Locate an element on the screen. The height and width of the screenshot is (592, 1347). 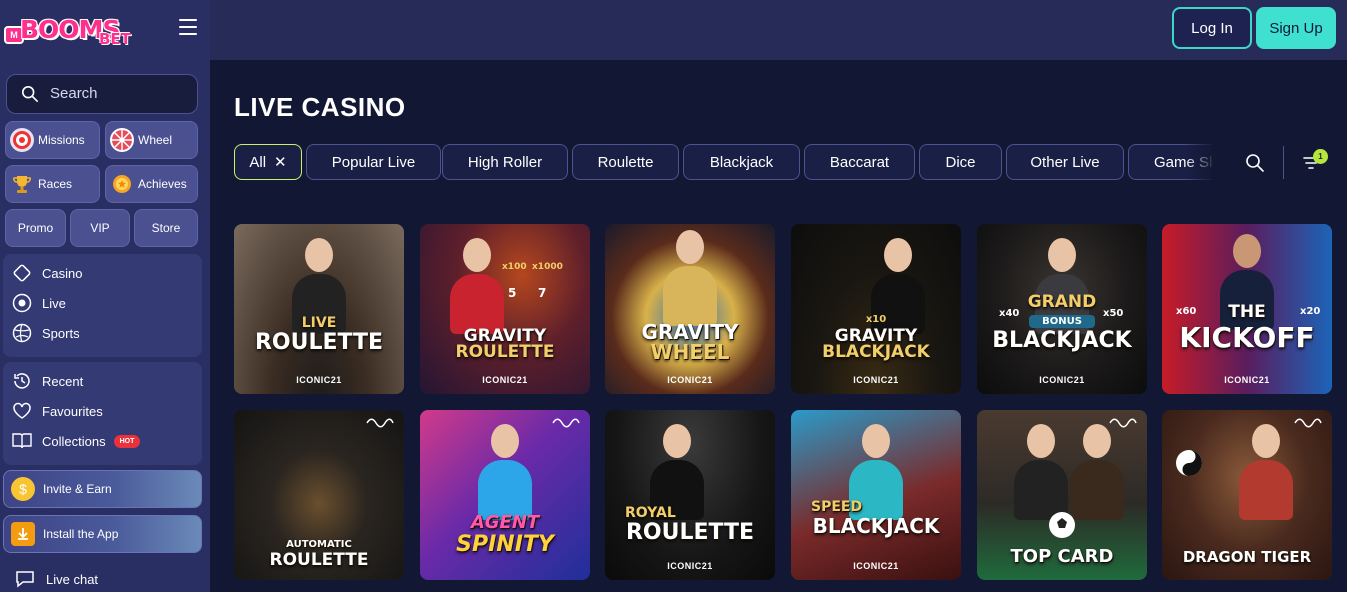
game-card-gravity-roulette: x100 x1000 5 7 GRAVITY ROULETTE ICONIC21 is located at coordinates (505, 309).